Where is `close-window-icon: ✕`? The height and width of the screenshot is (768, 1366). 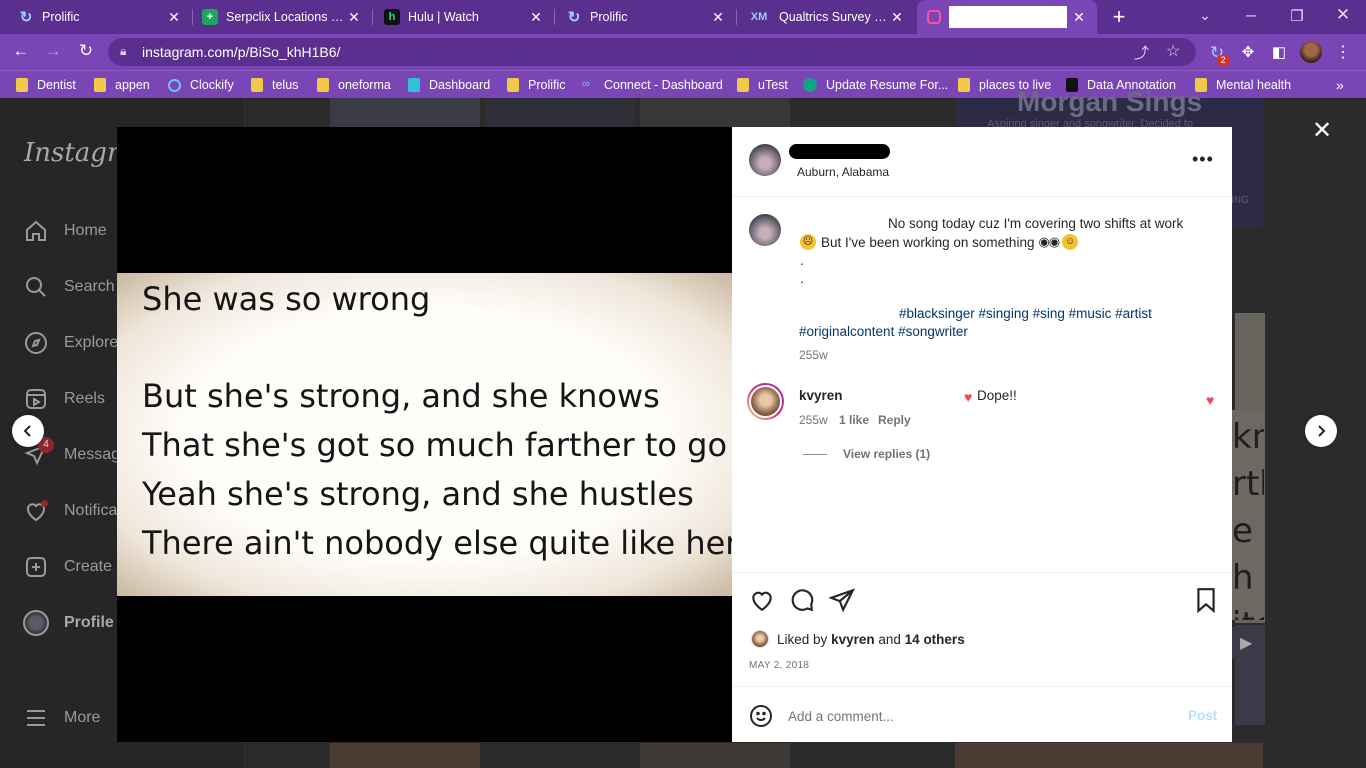
close-window-icon: ✕ is located at coordinates (1343, 15).